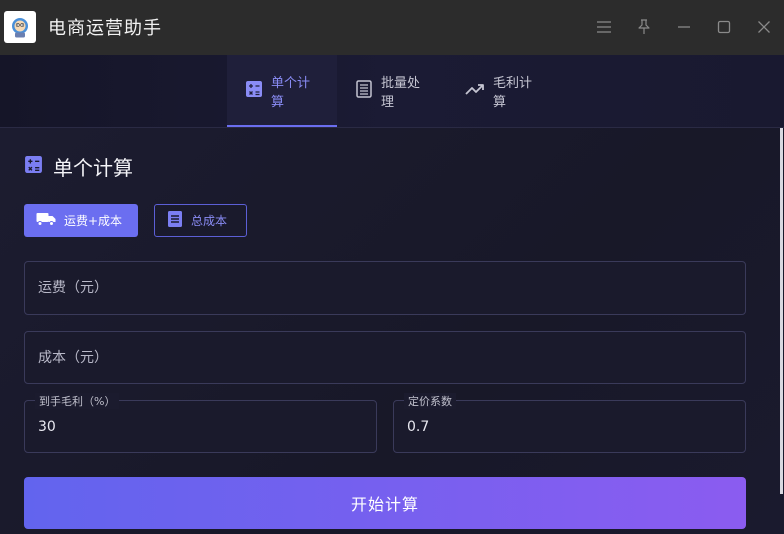 This screenshot has height=534, width=784. Describe the element at coordinates (46, 220) in the screenshot. I see `truck-icon` at that location.